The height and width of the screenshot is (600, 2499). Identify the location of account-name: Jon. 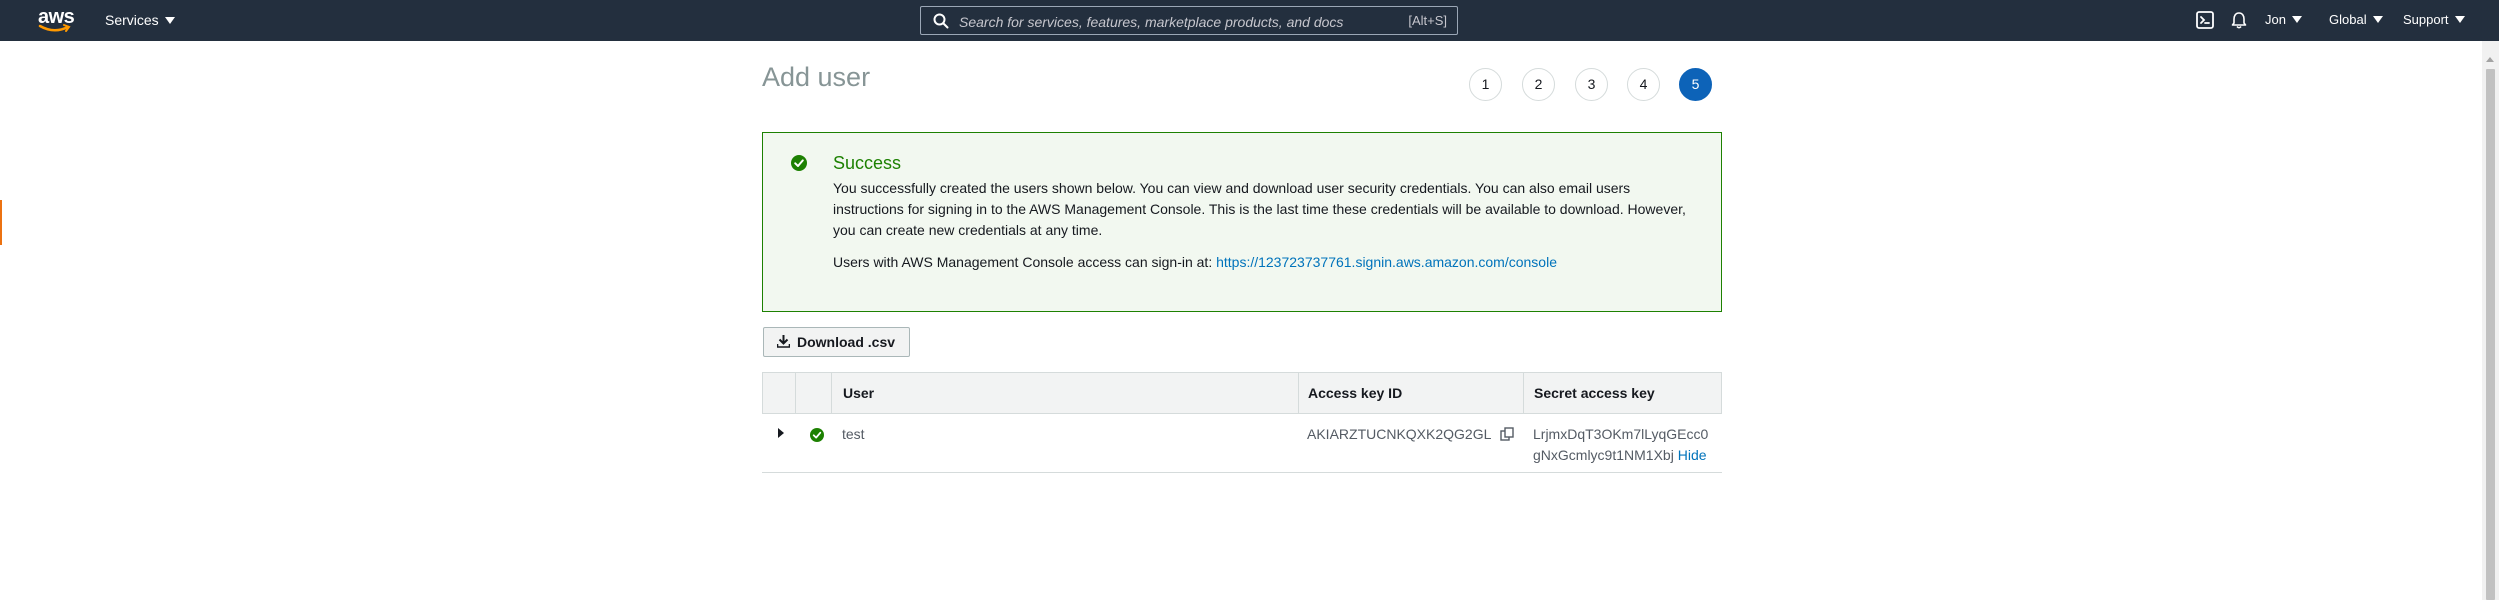
(2275, 19).